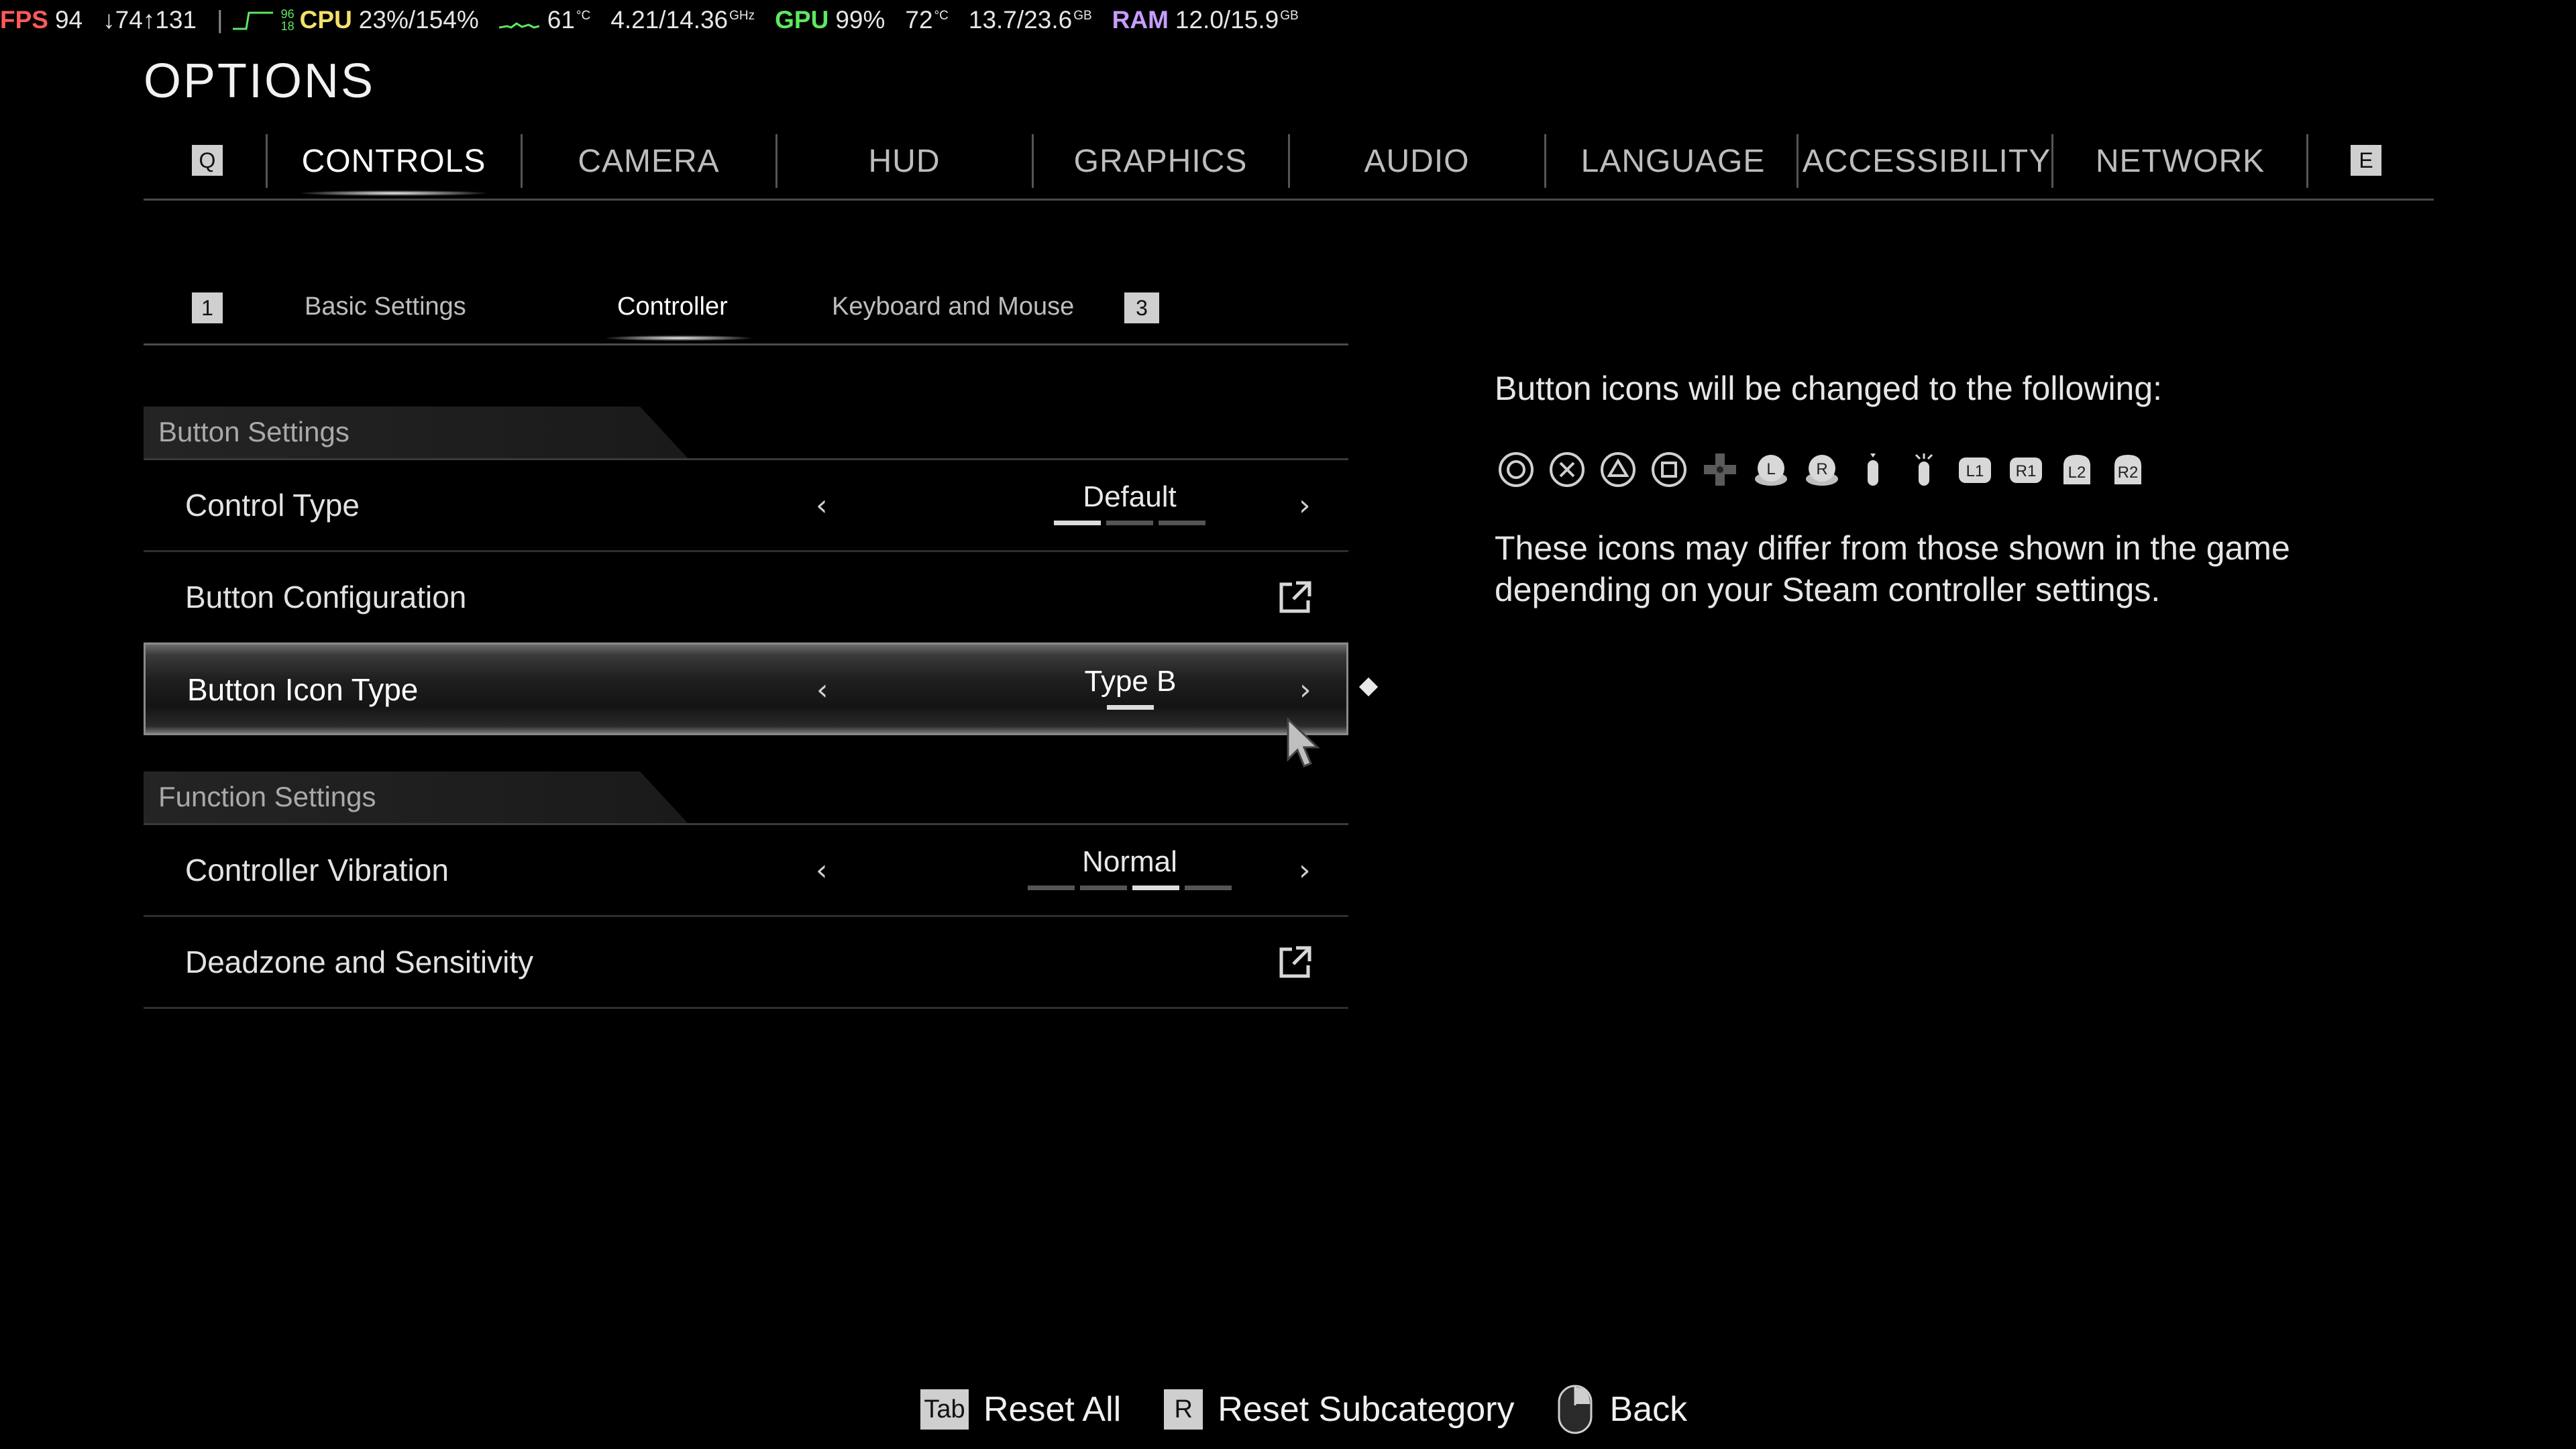 This screenshot has height=1449, width=2576. I want to click on subtab-keyboard-and-mouse: Keyboard and Mouse, so click(953, 306).